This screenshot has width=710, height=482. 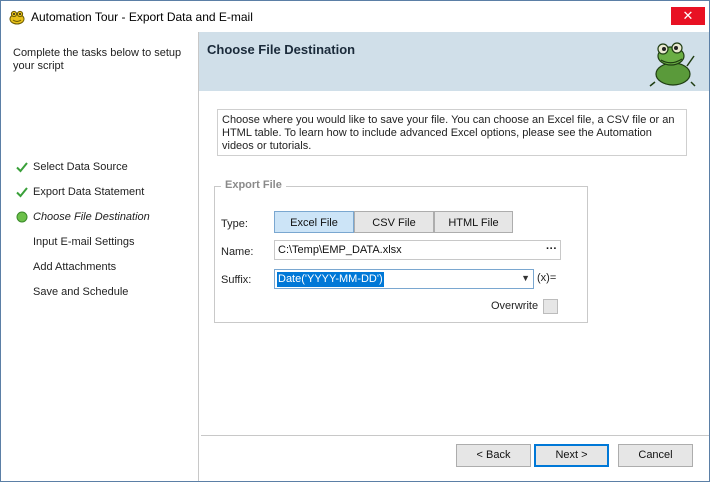 I want to click on step-input-email-settings: Input E-mail Settings, so click(x=75, y=242).